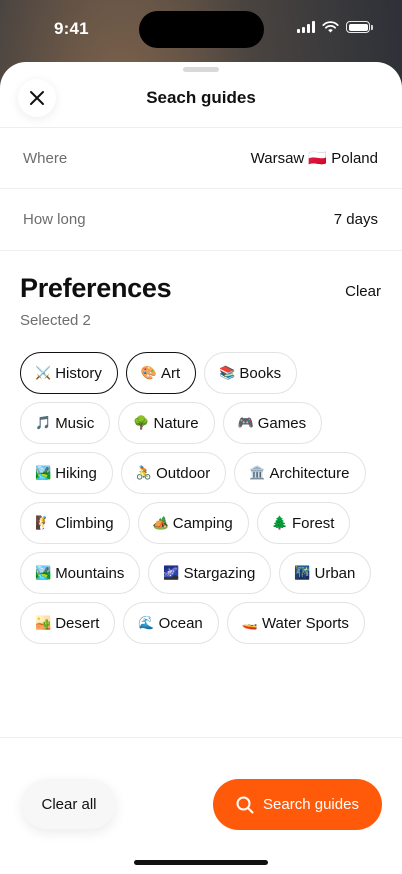 The image size is (402, 874). Describe the element at coordinates (201, 220) in the screenshot. I see `how-long-row: How long 7 days` at that location.